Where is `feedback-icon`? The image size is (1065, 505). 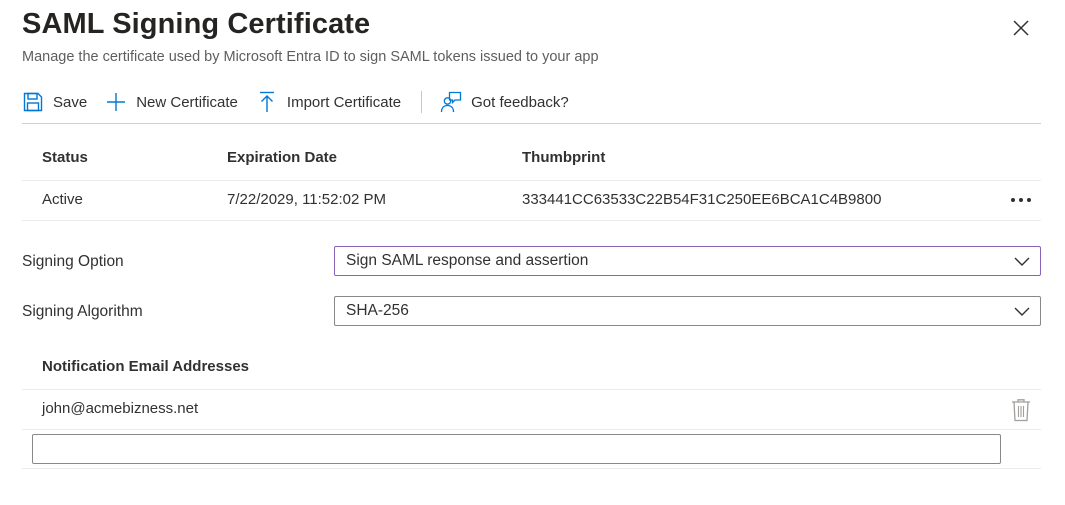
feedback-icon is located at coordinates (451, 102).